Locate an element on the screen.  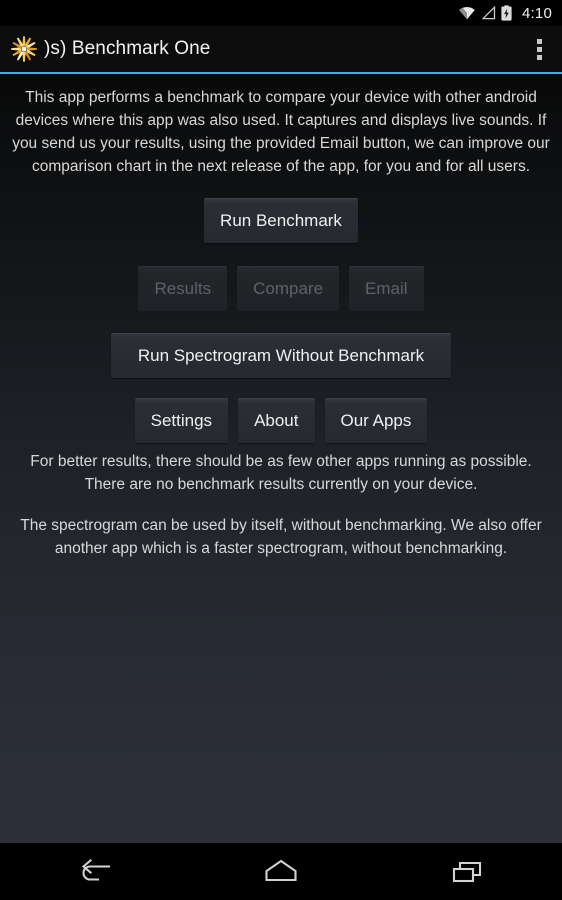
settings-button: Settings is located at coordinates (181, 420).